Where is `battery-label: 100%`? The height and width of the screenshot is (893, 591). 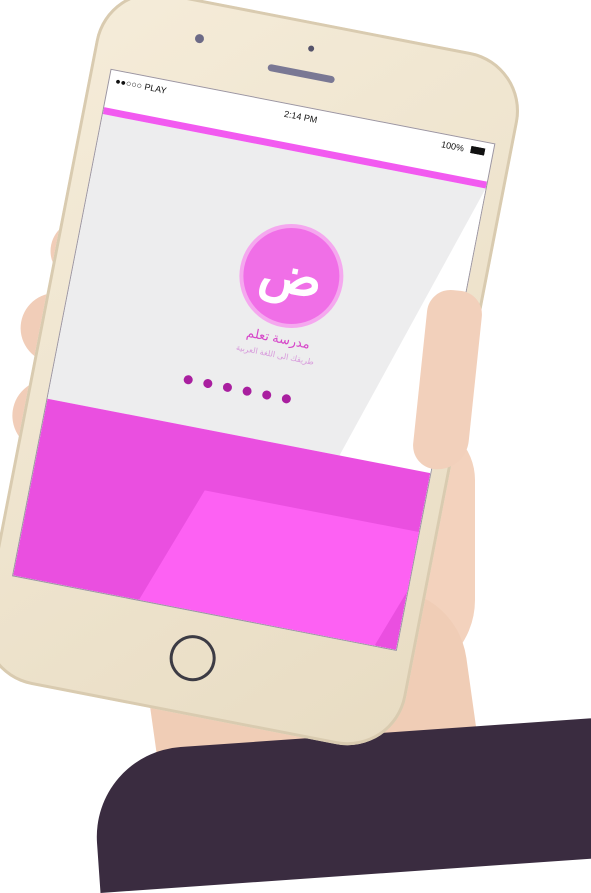 battery-label: 100% is located at coordinates (452, 146).